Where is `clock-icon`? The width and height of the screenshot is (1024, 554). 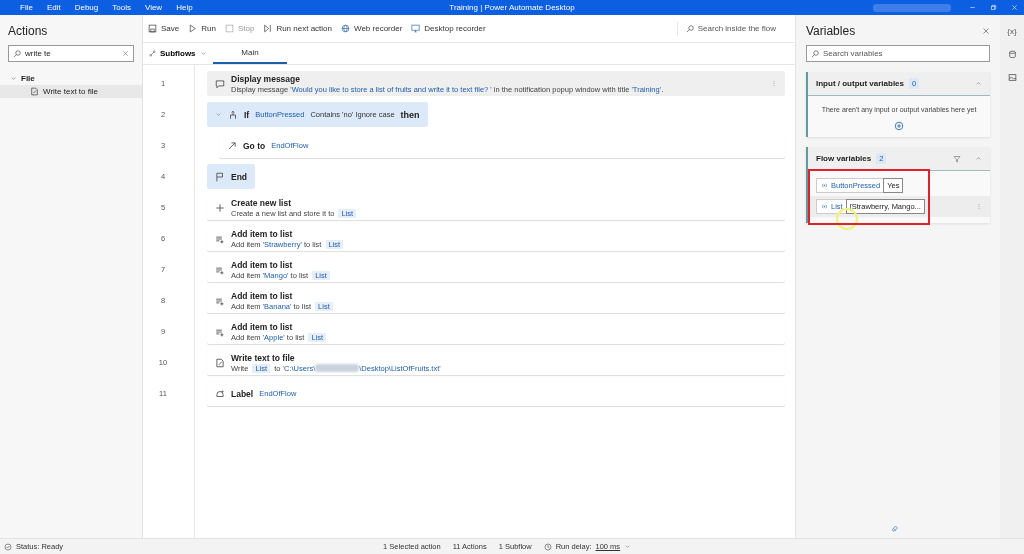 clock-icon is located at coordinates (547, 546).